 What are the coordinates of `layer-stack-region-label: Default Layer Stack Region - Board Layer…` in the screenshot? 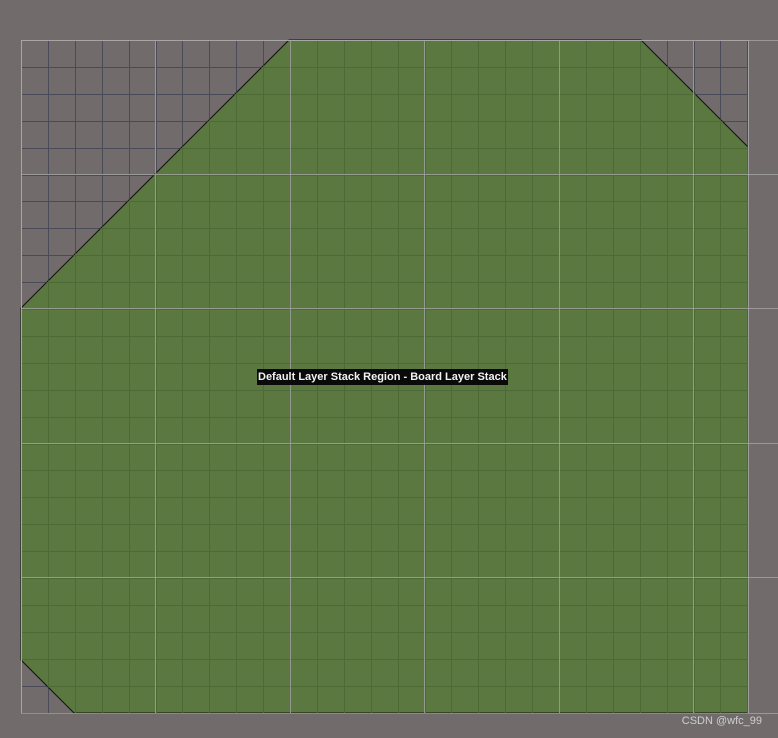 It's located at (382, 377).